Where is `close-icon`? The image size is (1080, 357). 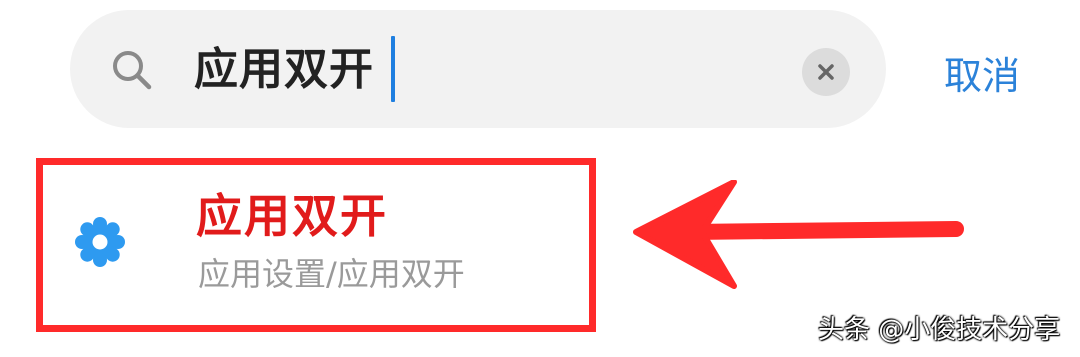
close-icon is located at coordinates (826, 72).